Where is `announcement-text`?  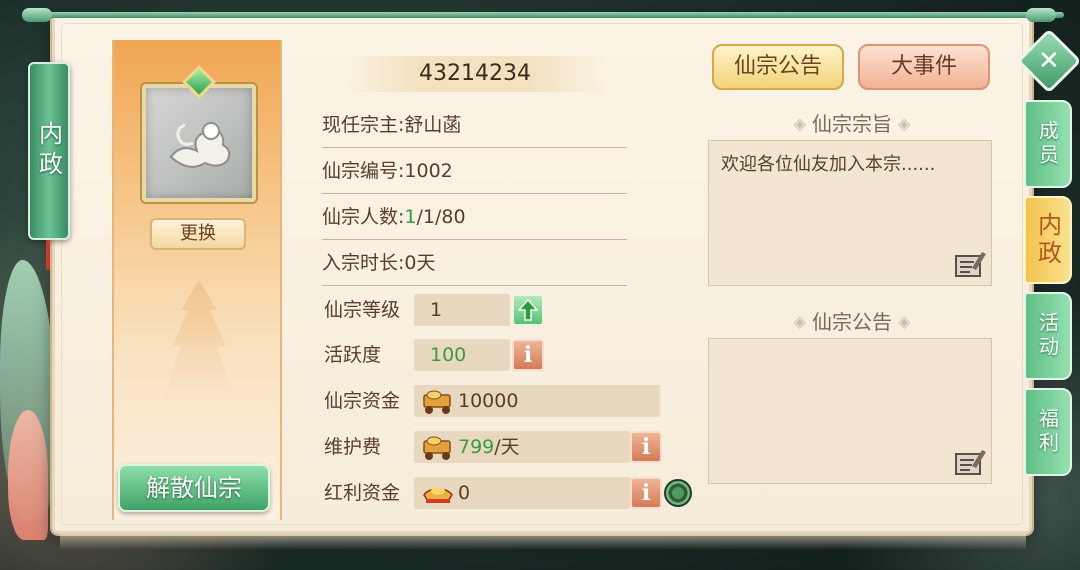 announcement-text is located at coordinates (850, 411).